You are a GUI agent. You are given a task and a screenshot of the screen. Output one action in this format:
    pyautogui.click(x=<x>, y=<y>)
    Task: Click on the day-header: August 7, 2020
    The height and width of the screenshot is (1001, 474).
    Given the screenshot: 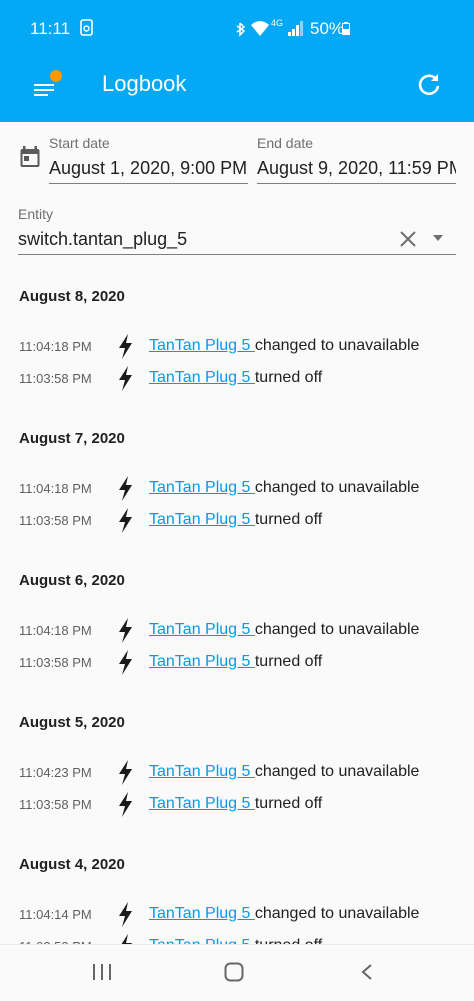 What is the action you would take?
    pyautogui.click(x=72, y=438)
    